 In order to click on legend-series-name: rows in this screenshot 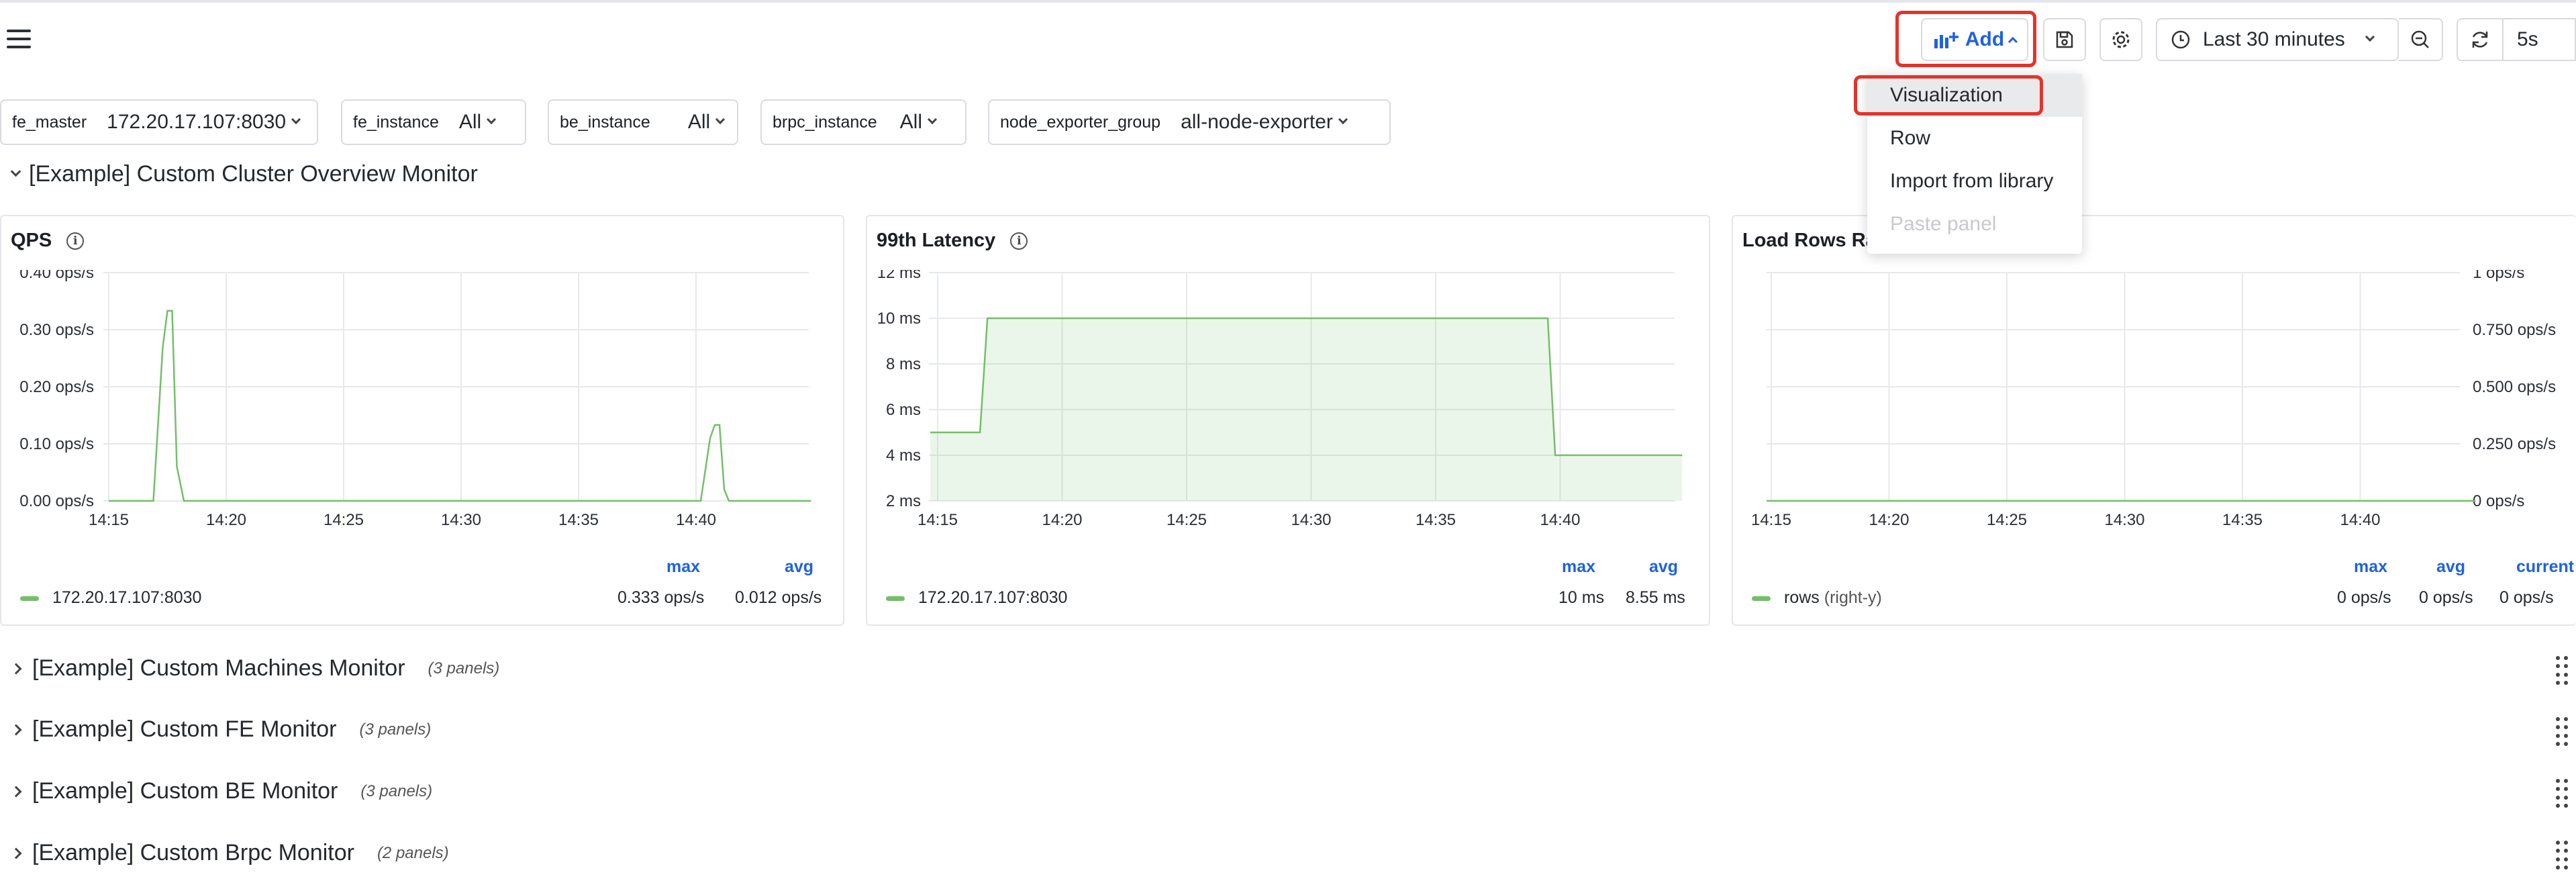, I will do `click(1802, 597)`.